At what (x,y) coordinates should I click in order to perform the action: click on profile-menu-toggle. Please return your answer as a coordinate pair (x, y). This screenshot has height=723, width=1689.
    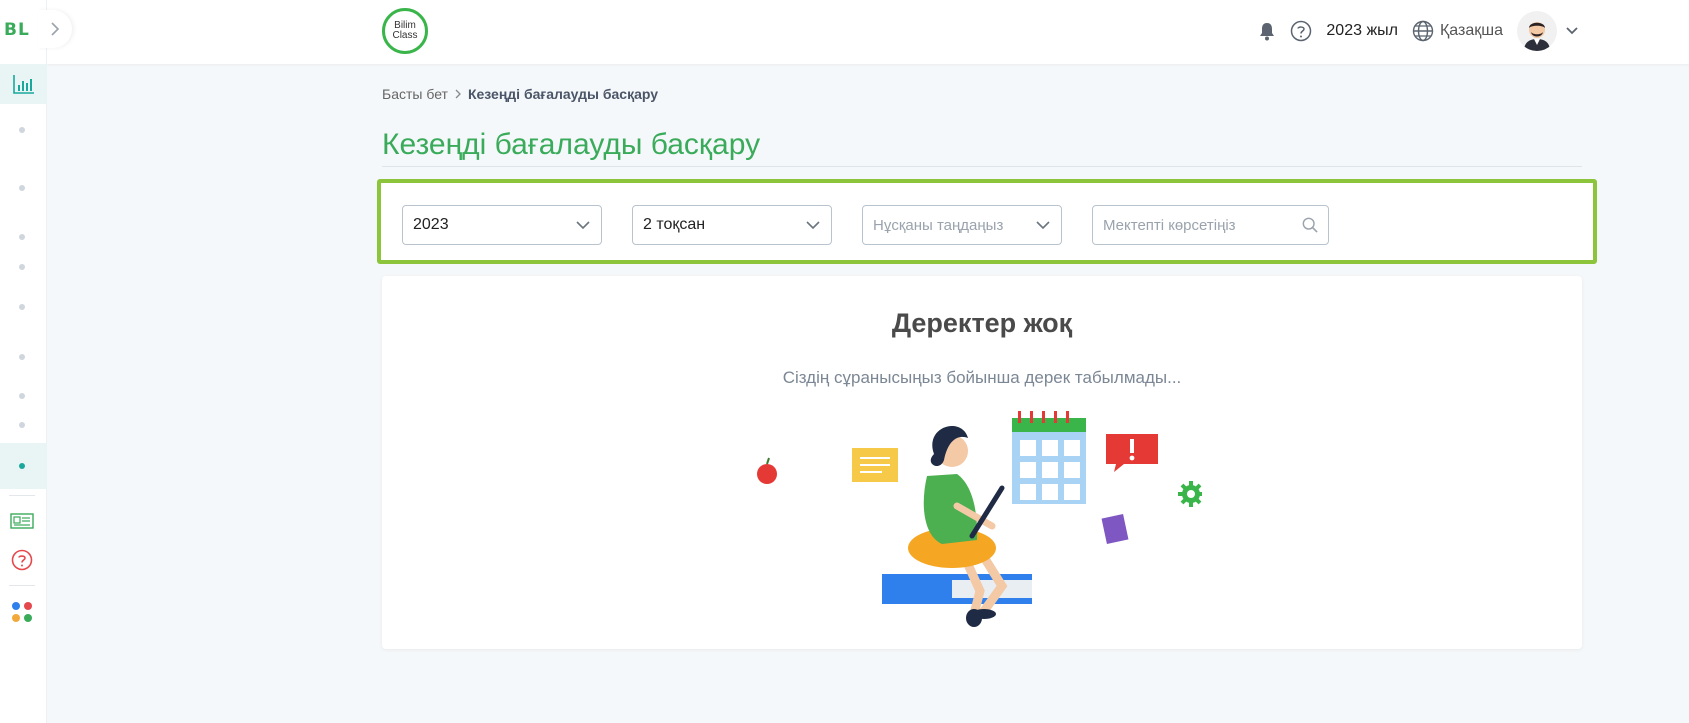
    Looking at the image, I should click on (1572, 31).